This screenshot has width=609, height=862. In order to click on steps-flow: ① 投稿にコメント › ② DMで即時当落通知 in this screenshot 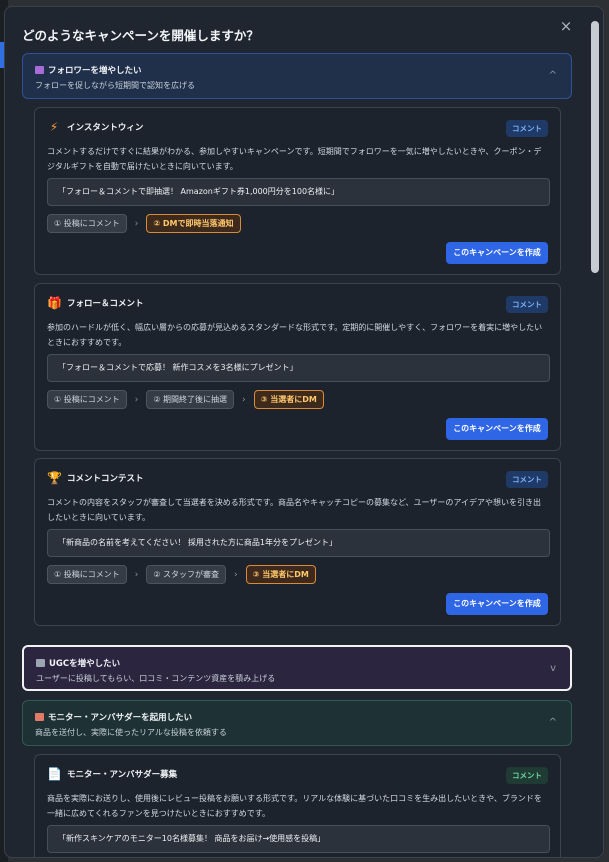, I will do `click(144, 223)`.